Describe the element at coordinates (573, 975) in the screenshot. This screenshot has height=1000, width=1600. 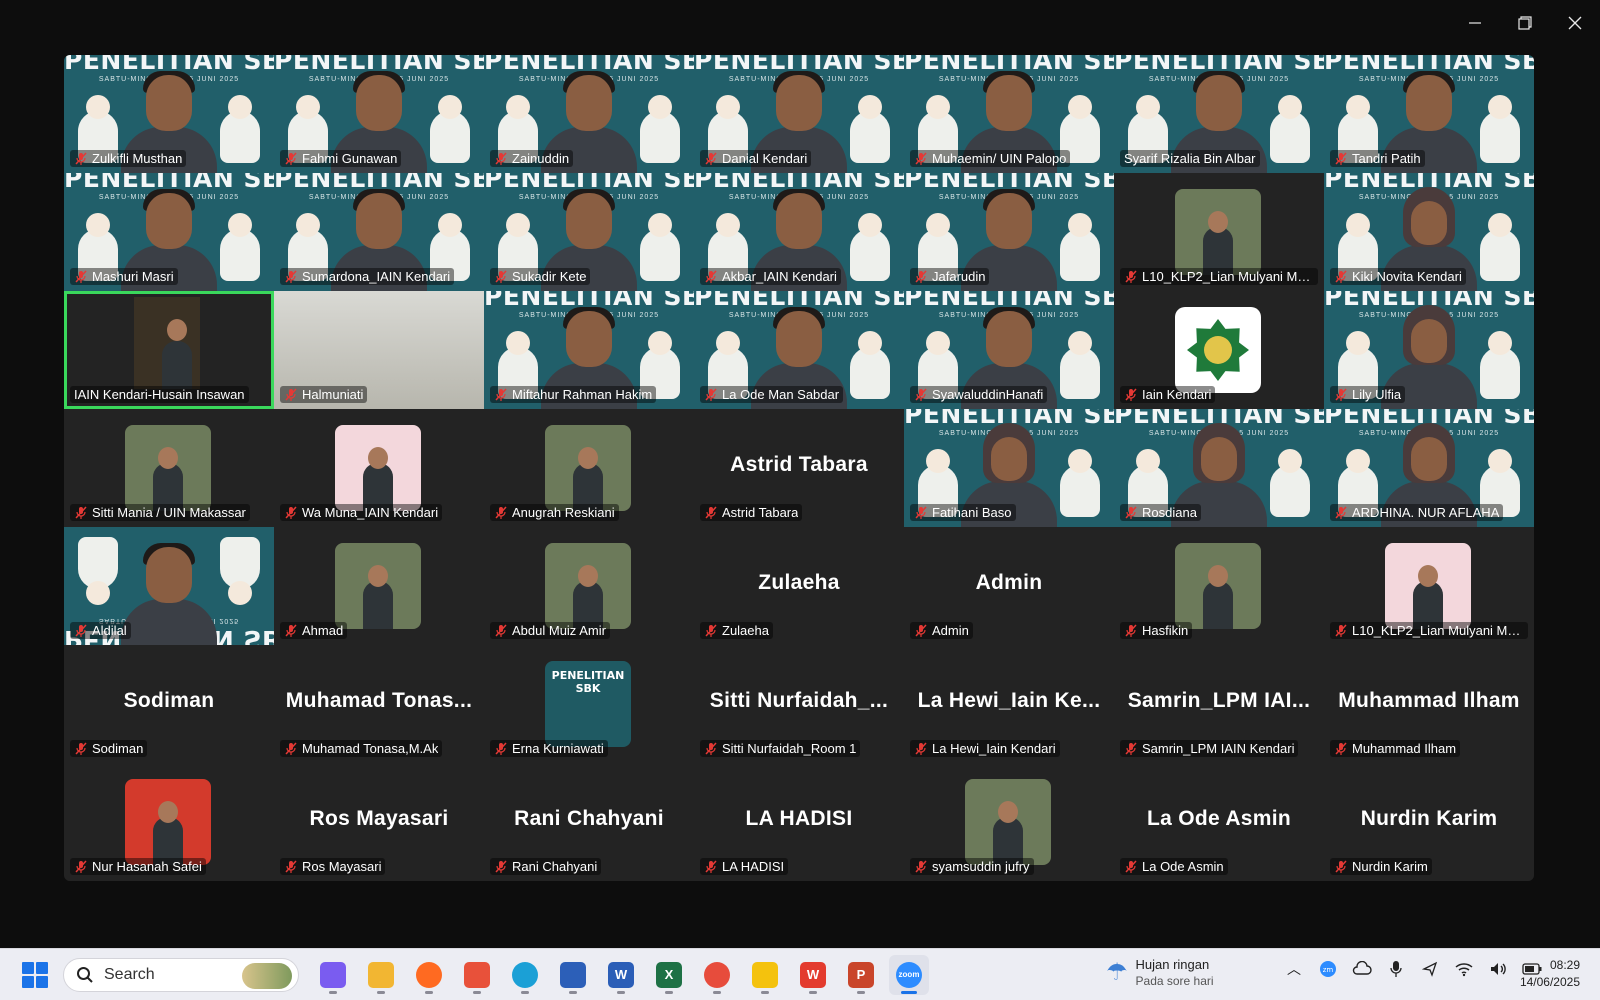
I see `taskbar-app-store-app` at that location.